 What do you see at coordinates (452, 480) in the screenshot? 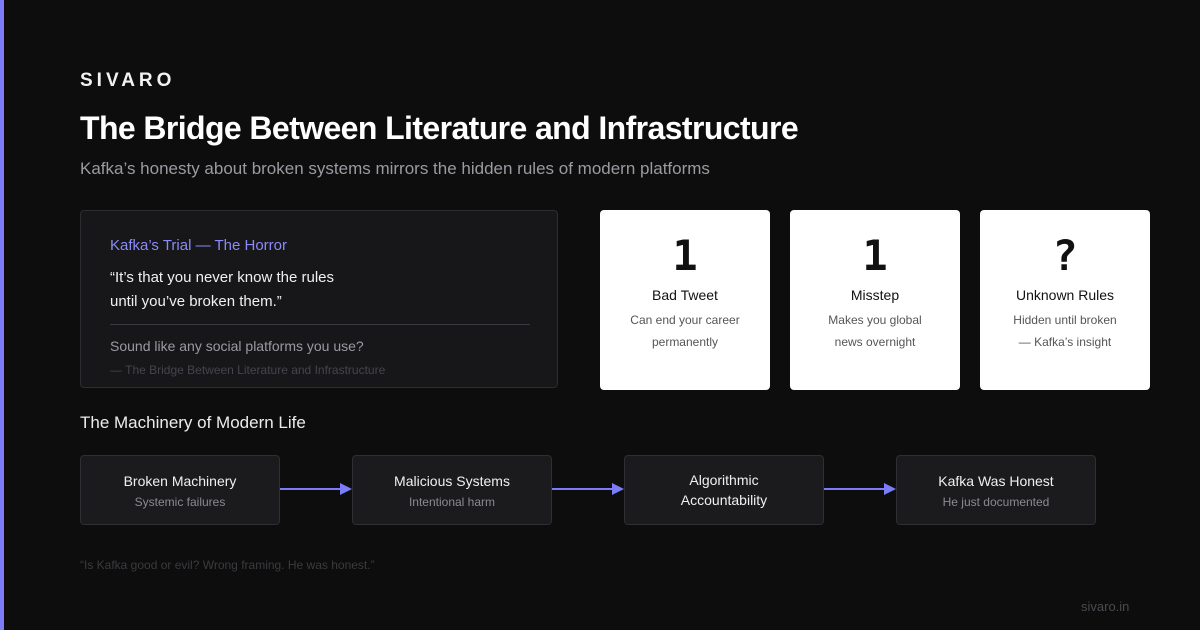
I see `flow-step-title: Malicious Systems` at bounding box center [452, 480].